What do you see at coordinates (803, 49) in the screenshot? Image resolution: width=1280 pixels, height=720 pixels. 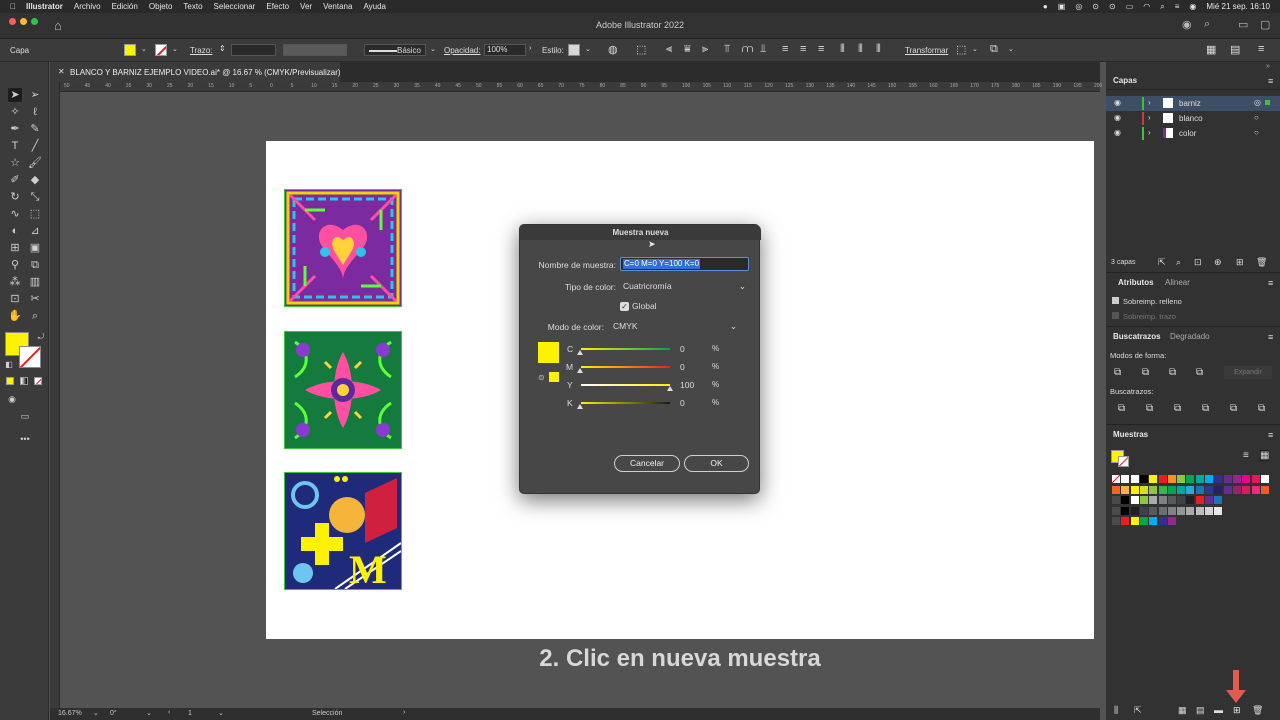 I see `distribute-vcenter-icon: ≡` at bounding box center [803, 49].